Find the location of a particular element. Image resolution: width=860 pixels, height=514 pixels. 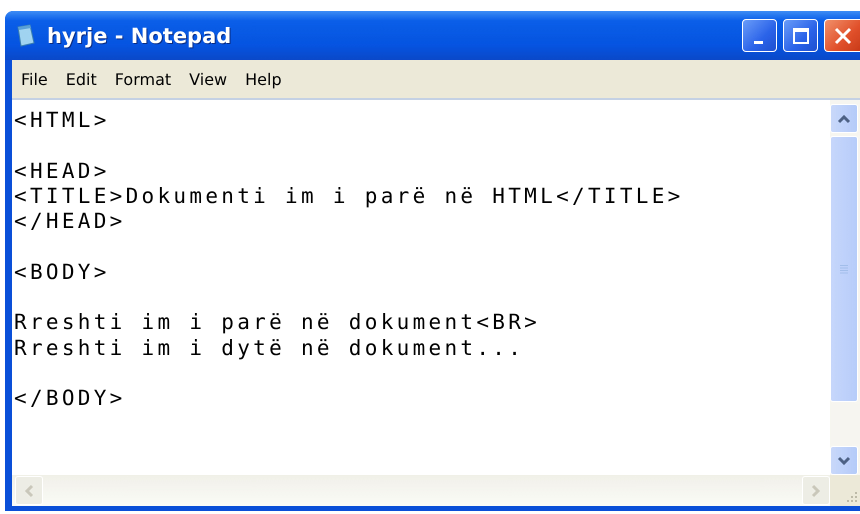

scroll-down-button is located at coordinates (844, 460).